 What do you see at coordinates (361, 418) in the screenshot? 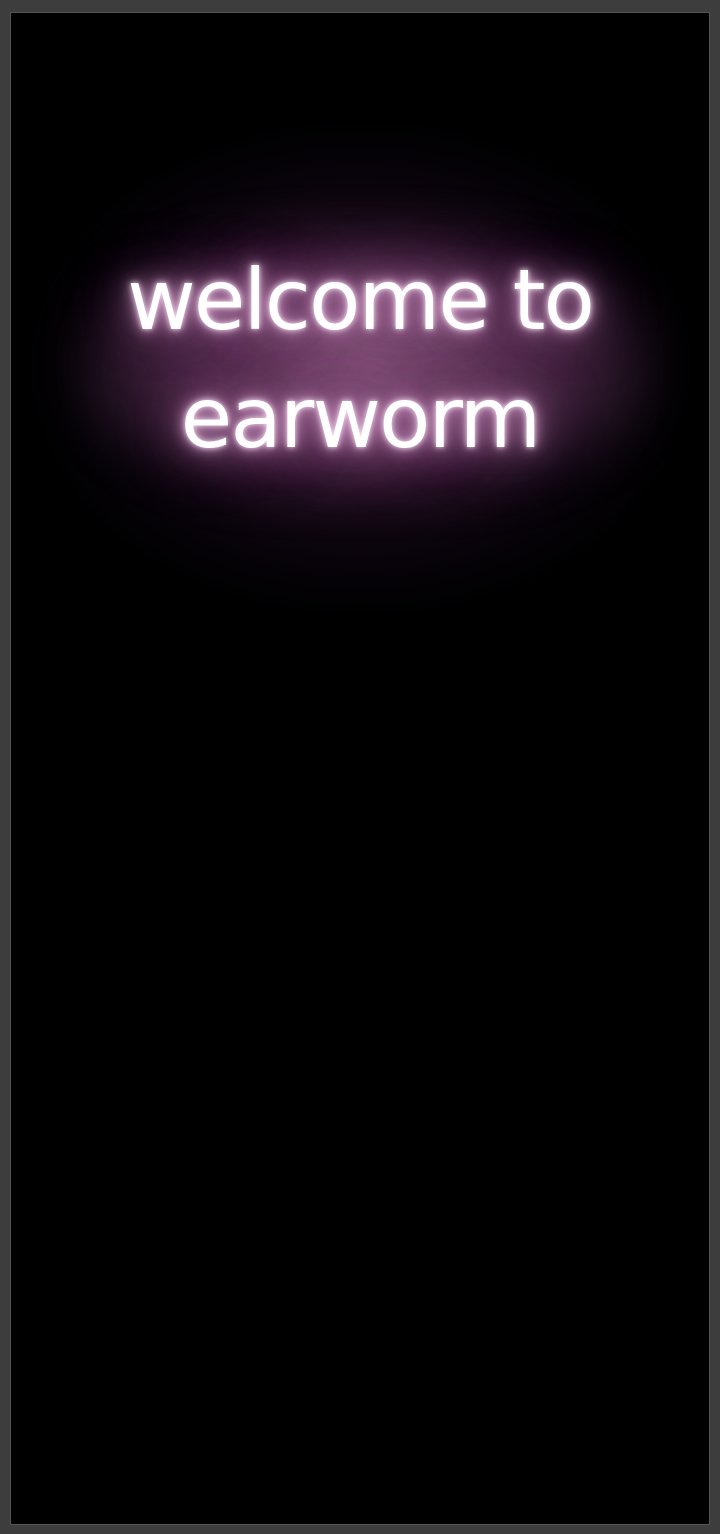
I see `welcome-title-line-2: earworm` at bounding box center [361, 418].